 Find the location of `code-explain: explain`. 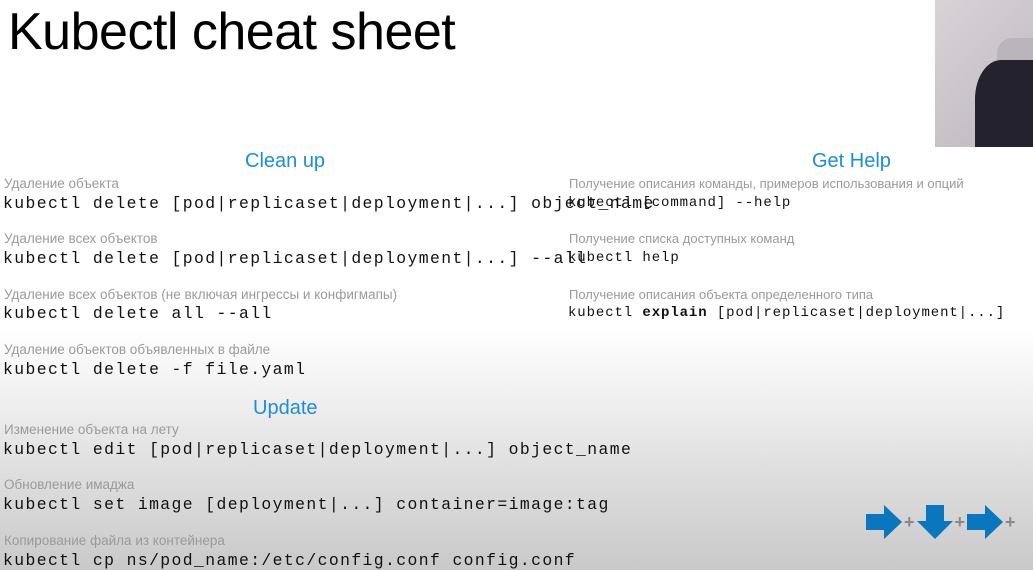

code-explain: explain is located at coordinates (675, 313).